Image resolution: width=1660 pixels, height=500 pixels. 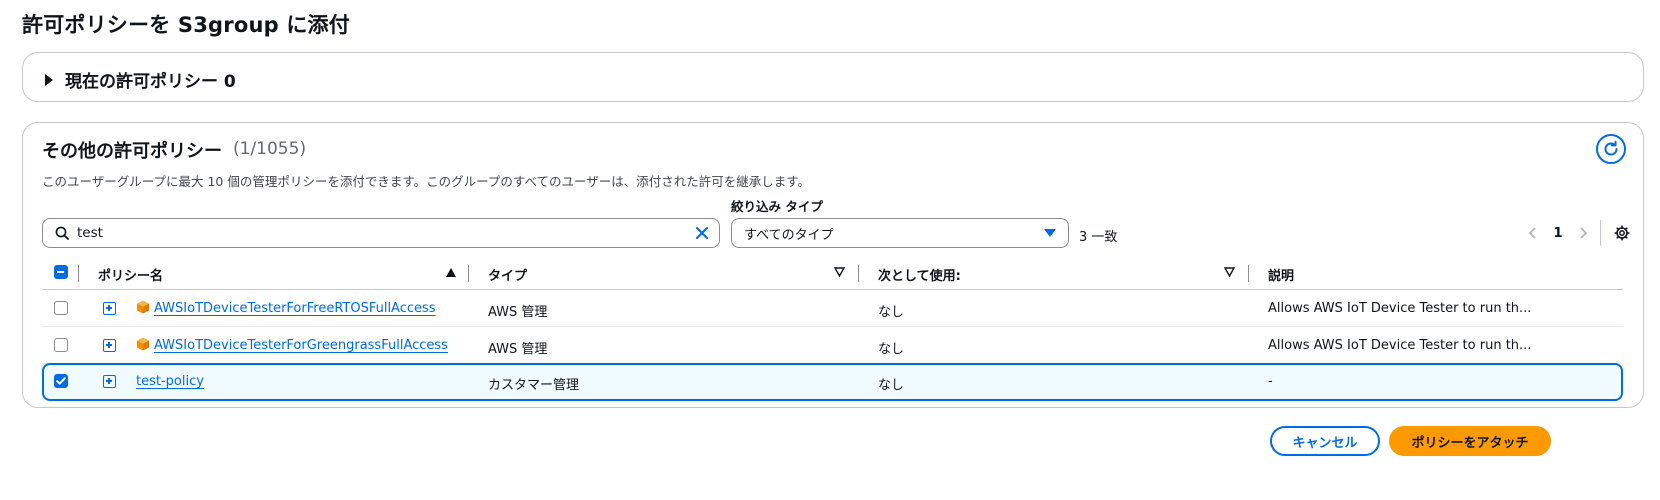 What do you see at coordinates (451, 272) in the screenshot?
I see `sort-ascending-icon` at bounding box center [451, 272].